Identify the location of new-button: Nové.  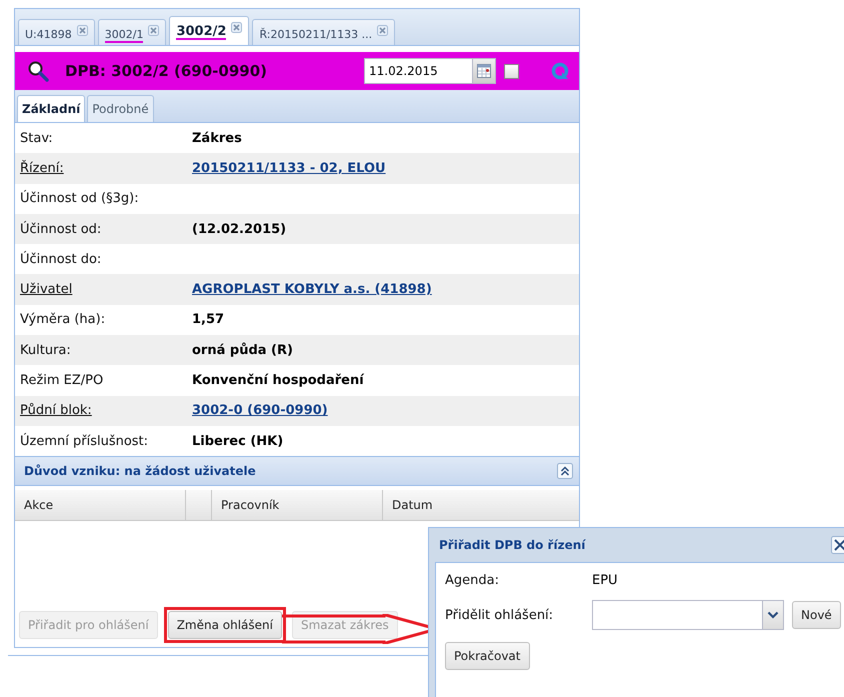
(816, 615).